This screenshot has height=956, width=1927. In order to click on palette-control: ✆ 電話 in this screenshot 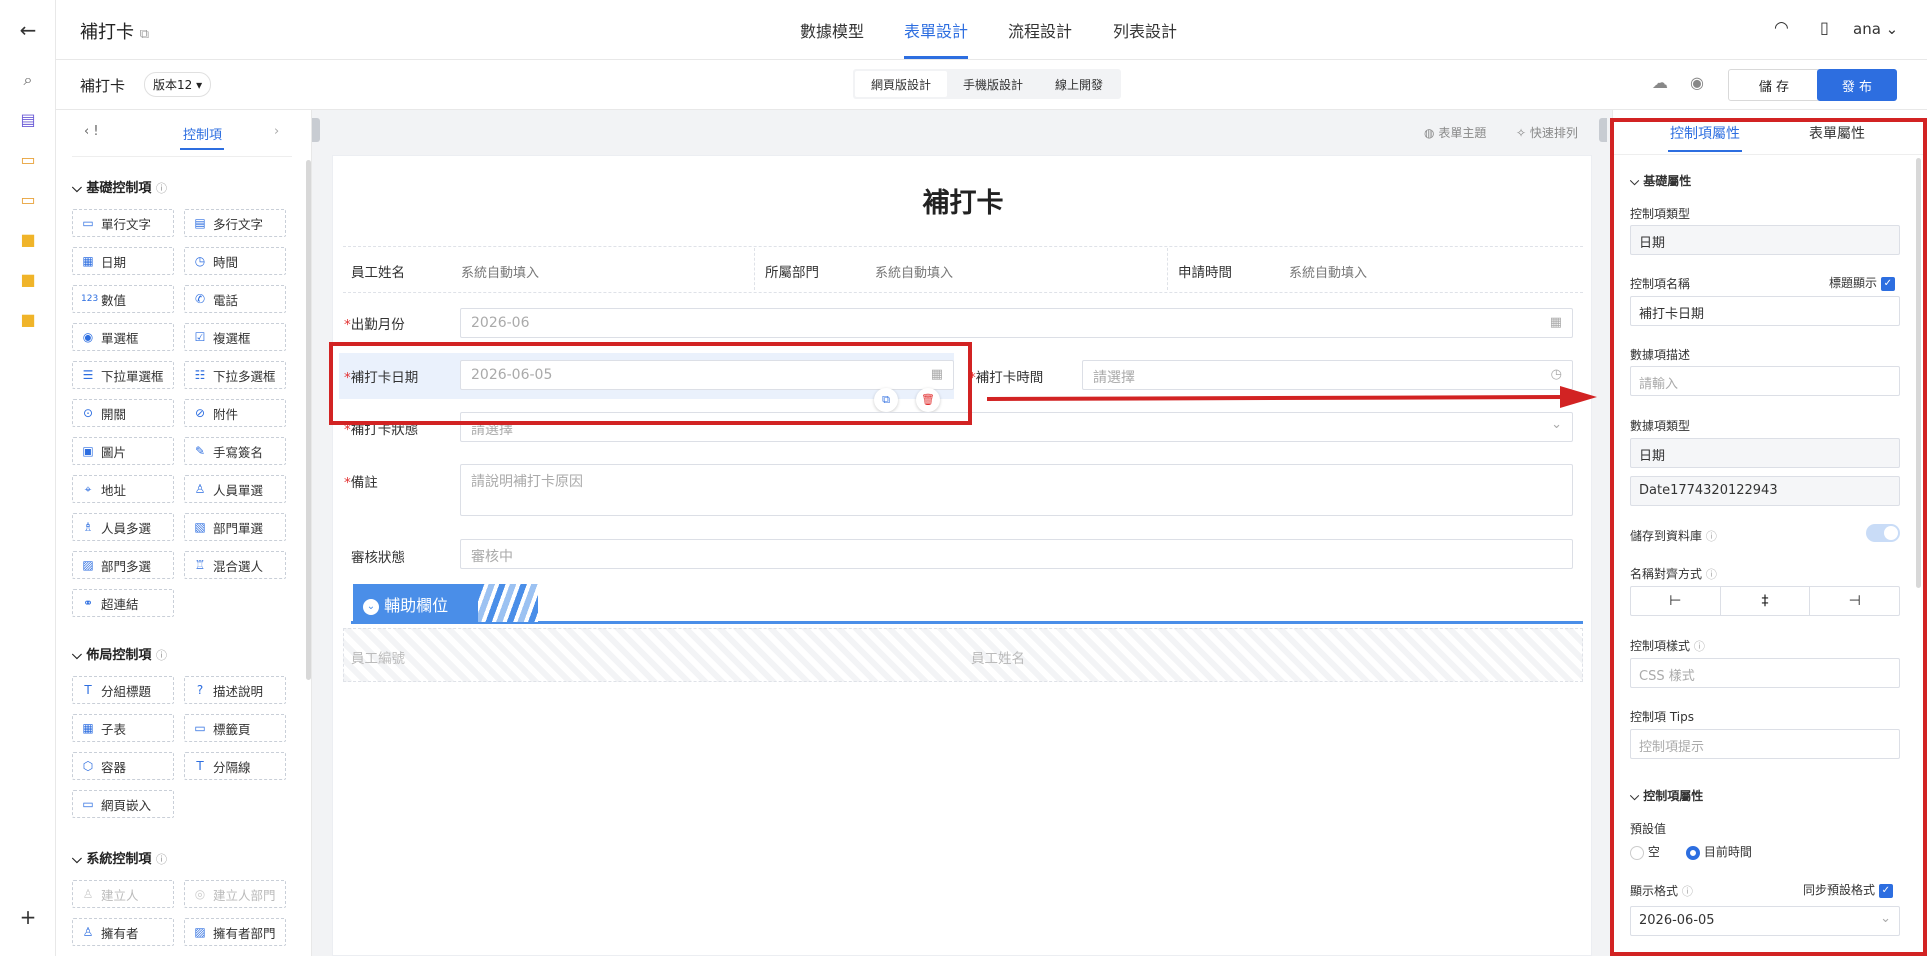, I will do `click(235, 299)`.